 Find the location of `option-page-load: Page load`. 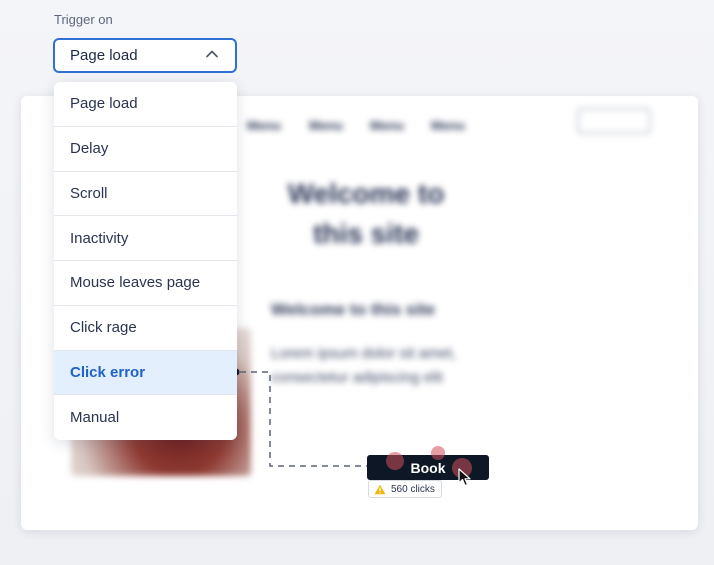

option-page-load: Page load is located at coordinates (145, 104).